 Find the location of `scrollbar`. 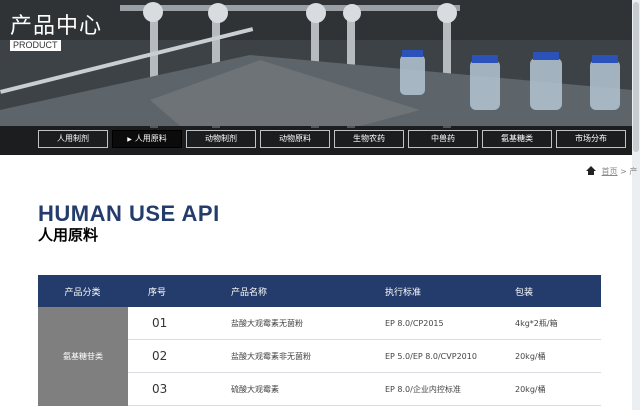

scrollbar is located at coordinates (636, 205).